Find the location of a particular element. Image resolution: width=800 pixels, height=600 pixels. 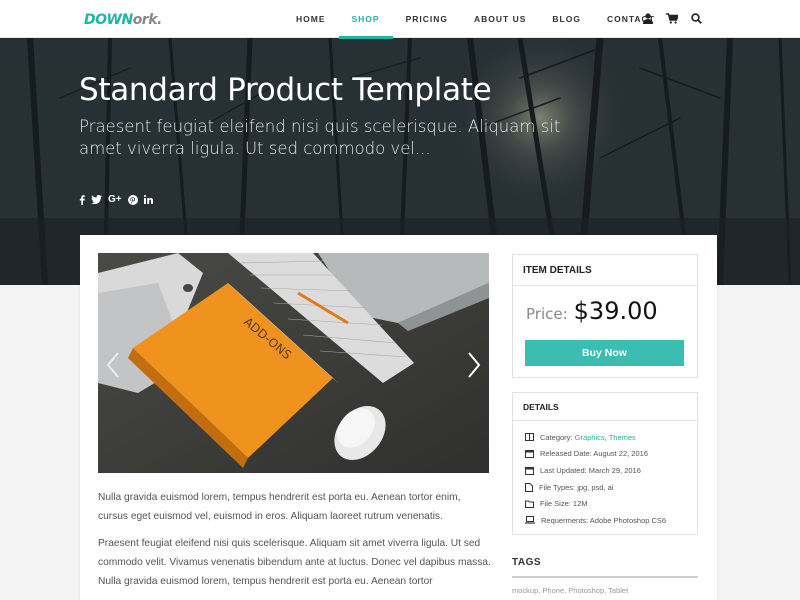

released-date: Released Date: August 22, 2016 is located at coordinates (594, 454).